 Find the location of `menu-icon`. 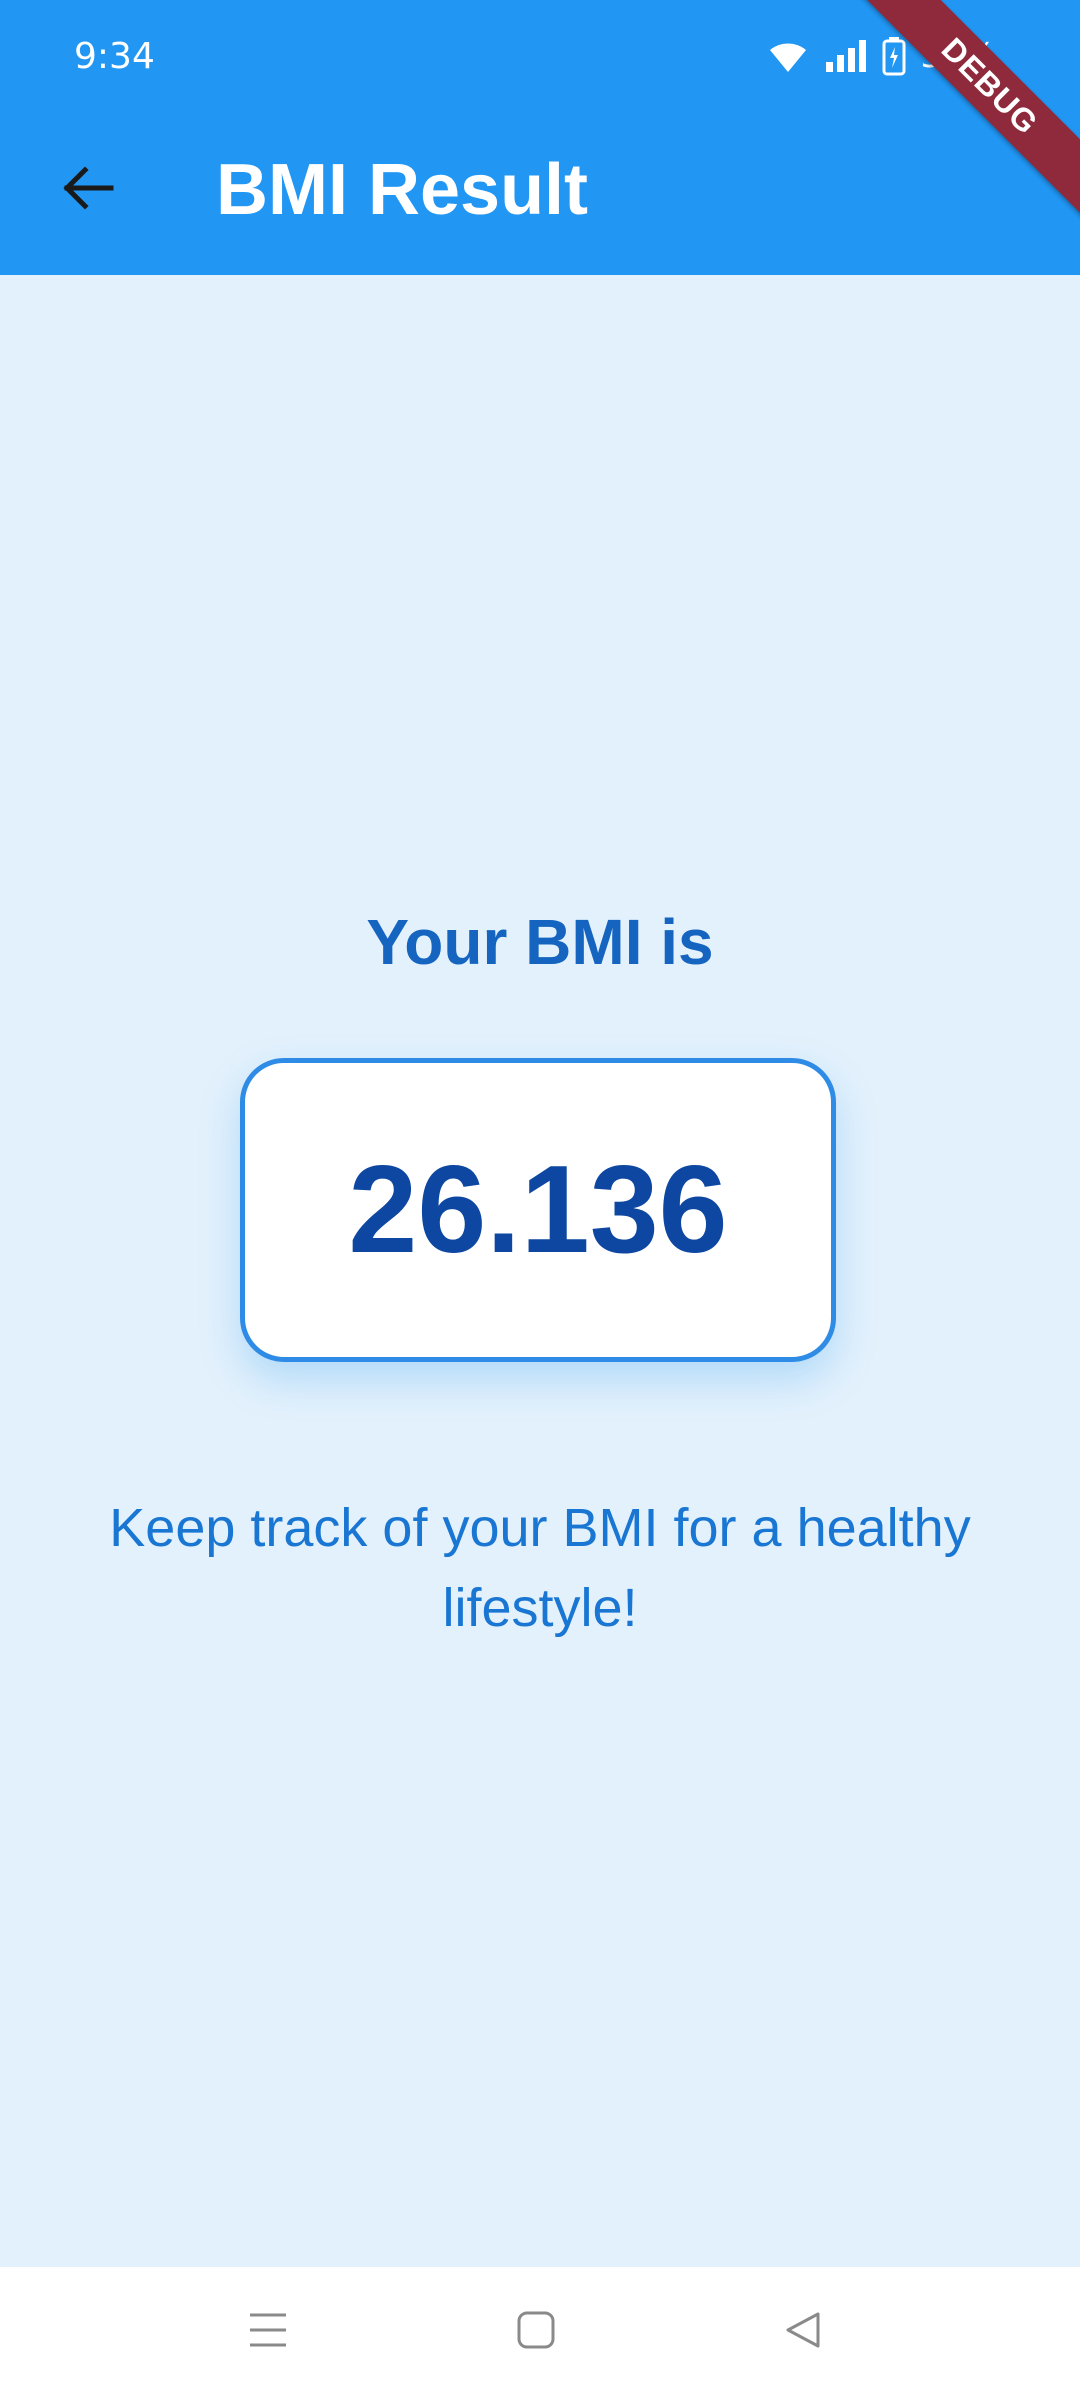

menu-icon is located at coordinates (268, 2332).